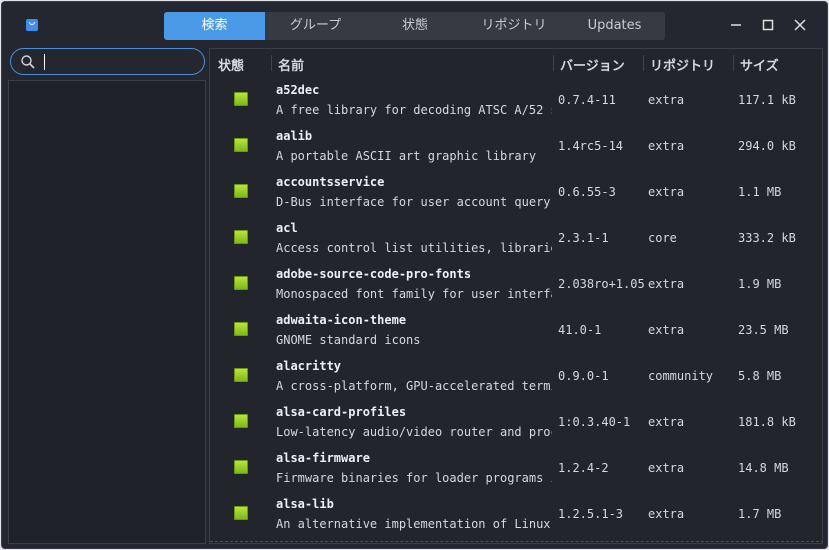  I want to click on tab-repositories: リポジトリ, so click(514, 26).